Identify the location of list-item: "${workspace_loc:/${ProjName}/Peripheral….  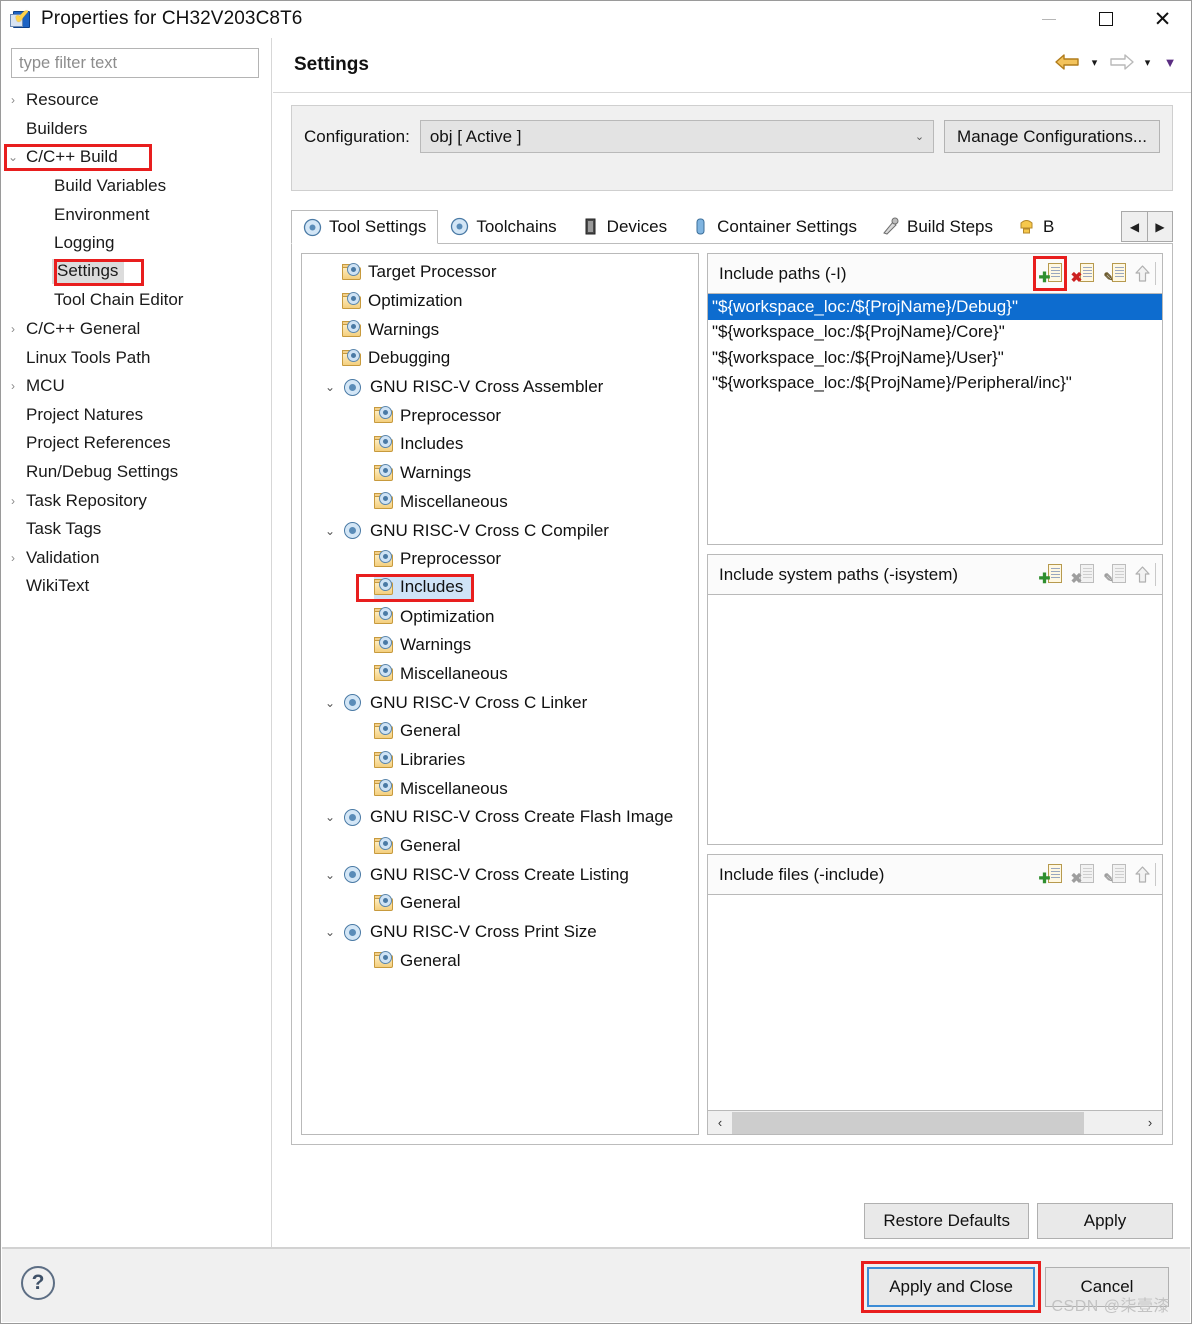
(935, 384).